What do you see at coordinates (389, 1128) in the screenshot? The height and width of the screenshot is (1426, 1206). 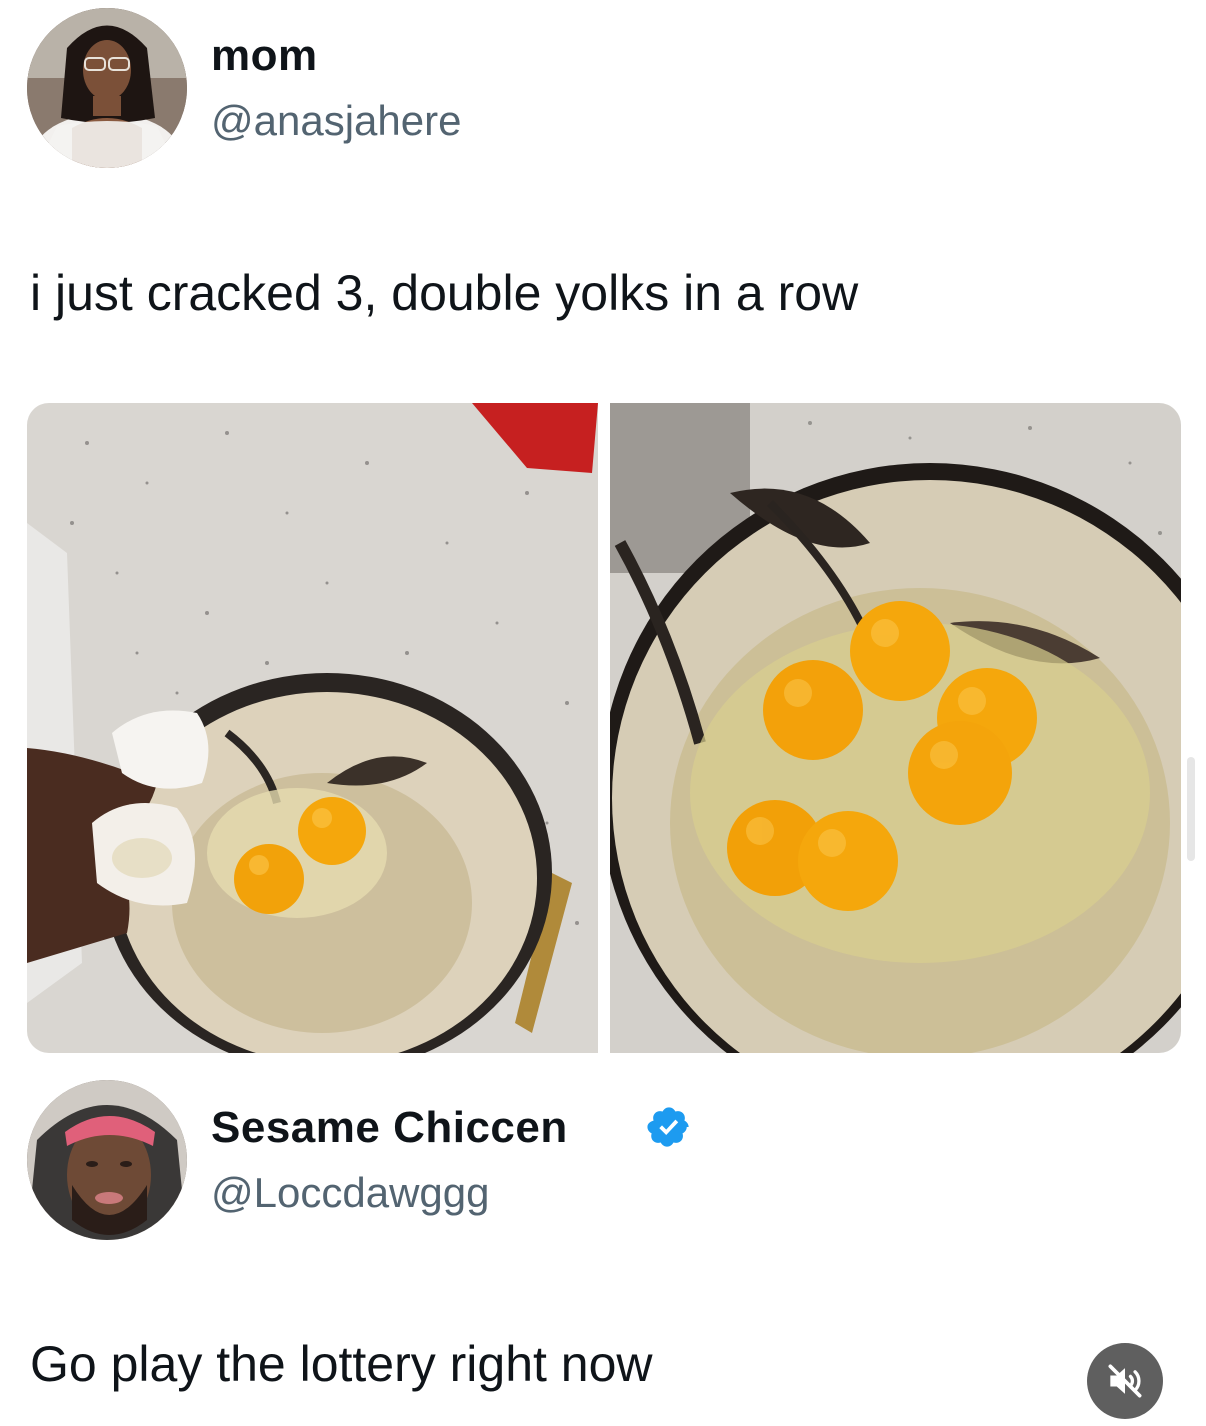 I see `reply-author-display-name: Sesame Chiccen` at bounding box center [389, 1128].